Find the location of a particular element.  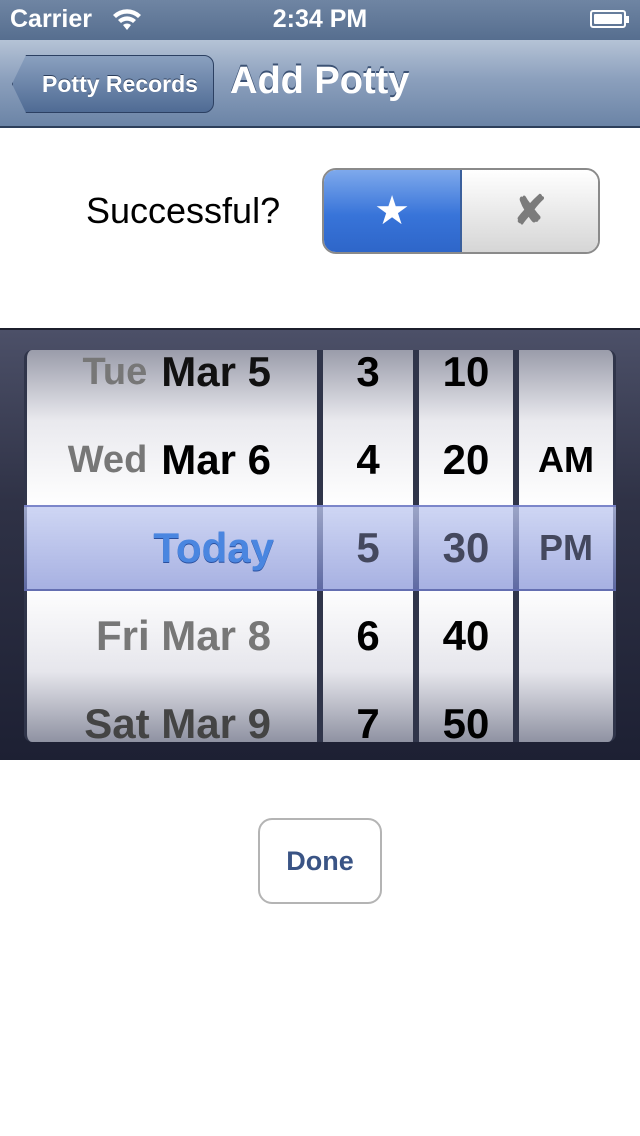

status-bar: Carrier 2:34 PM is located at coordinates (320, 20).